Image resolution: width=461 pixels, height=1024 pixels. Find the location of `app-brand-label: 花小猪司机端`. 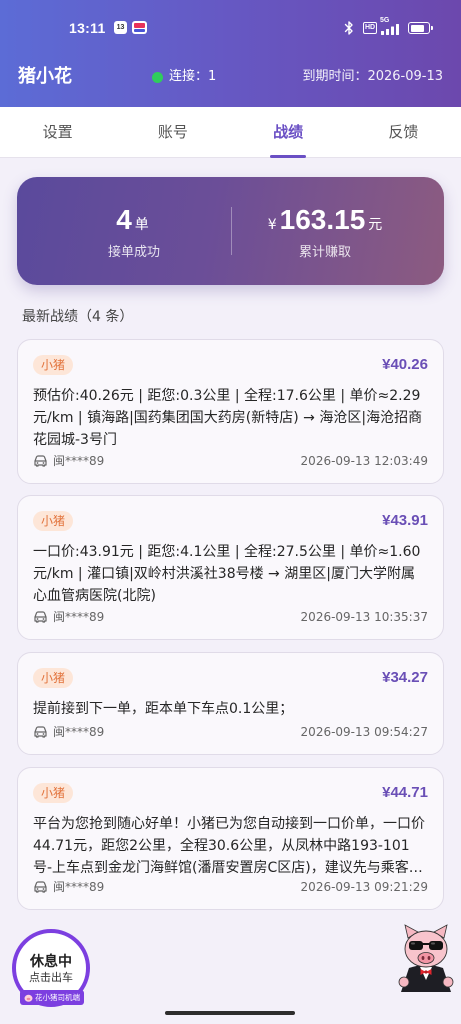

app-brand-label: 花小猪司机端 is located at coordinates (57, 997).